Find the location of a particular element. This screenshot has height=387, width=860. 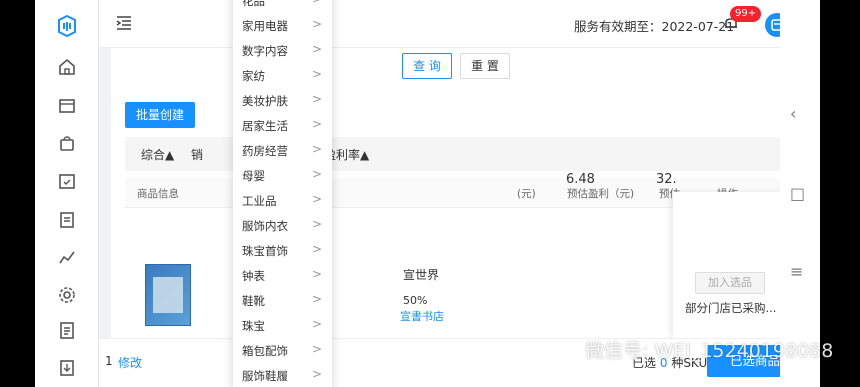

menu-item: 家用电器 > is located at coordinates (282, 25).